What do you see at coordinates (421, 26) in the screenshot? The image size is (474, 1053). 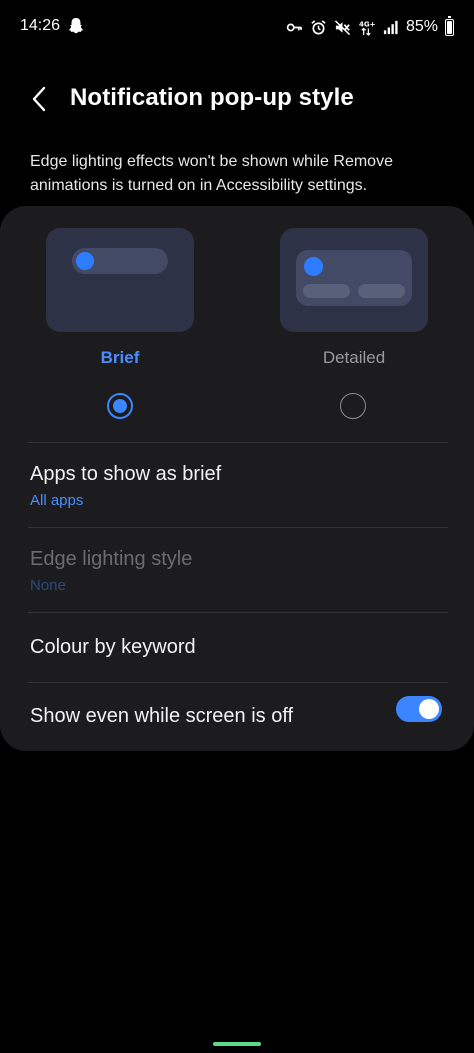 I see `battery-percentage: 85%` at bounding box center [421, 26].